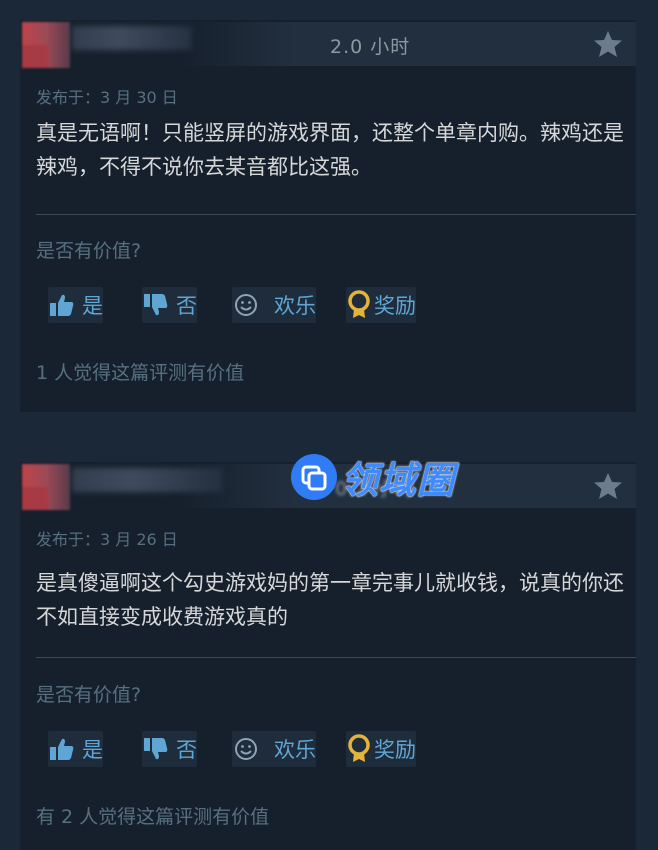 The width and height of the screenshot is (658, 850). What do you see at coordinates (153, 817) in the screenshot?
I see `helpful-count: 有 2 人觉得这篇评测有价值` at bounding box center [153, 817].